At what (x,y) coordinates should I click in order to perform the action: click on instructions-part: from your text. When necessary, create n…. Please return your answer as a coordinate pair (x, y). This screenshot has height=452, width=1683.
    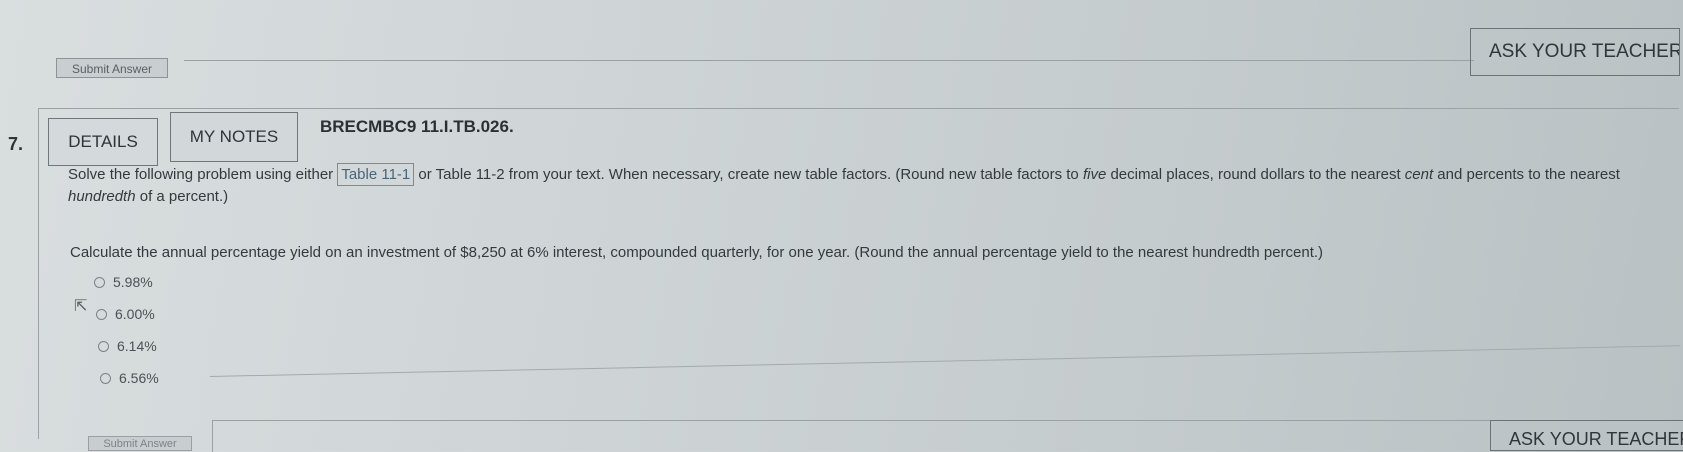
    Looking at the image, I should click on (793, 174).